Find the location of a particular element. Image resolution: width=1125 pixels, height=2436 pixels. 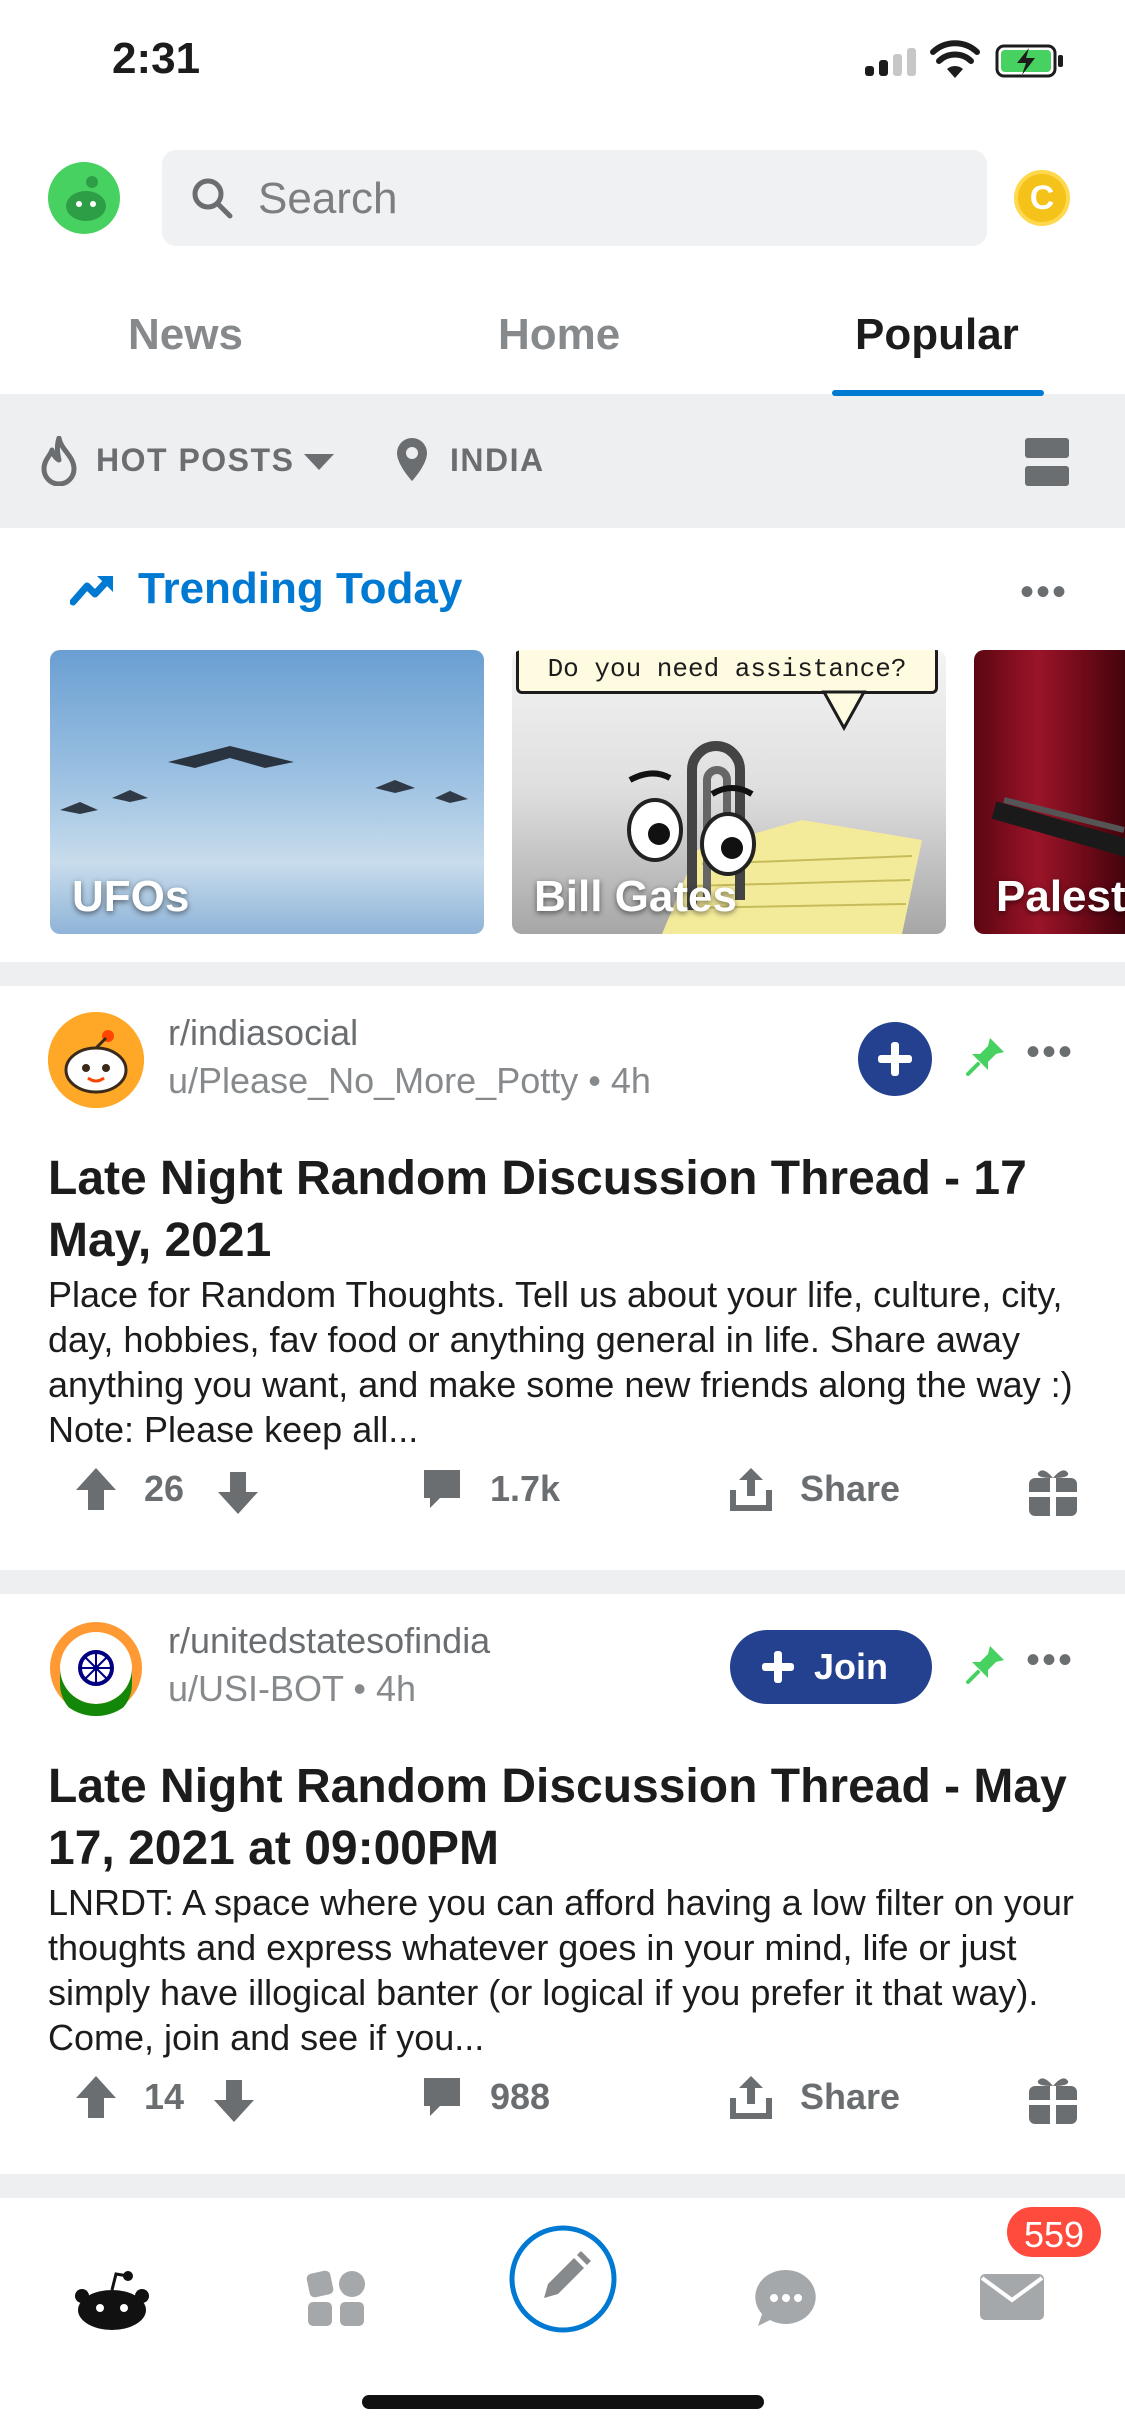

trending-card-bill-gates: Do you need assistance? Bill Gates is located at coordinates (729, 792).